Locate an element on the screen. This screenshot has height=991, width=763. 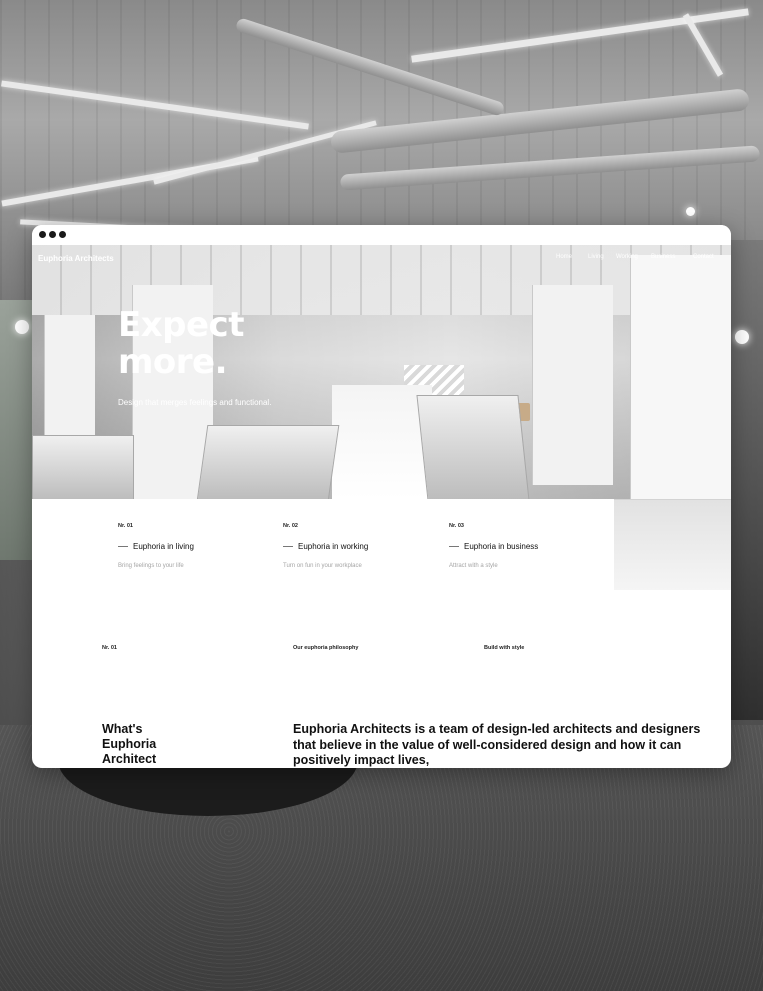
feature-description: Turn on fun in your workplace is located at coordinates (322, 566).